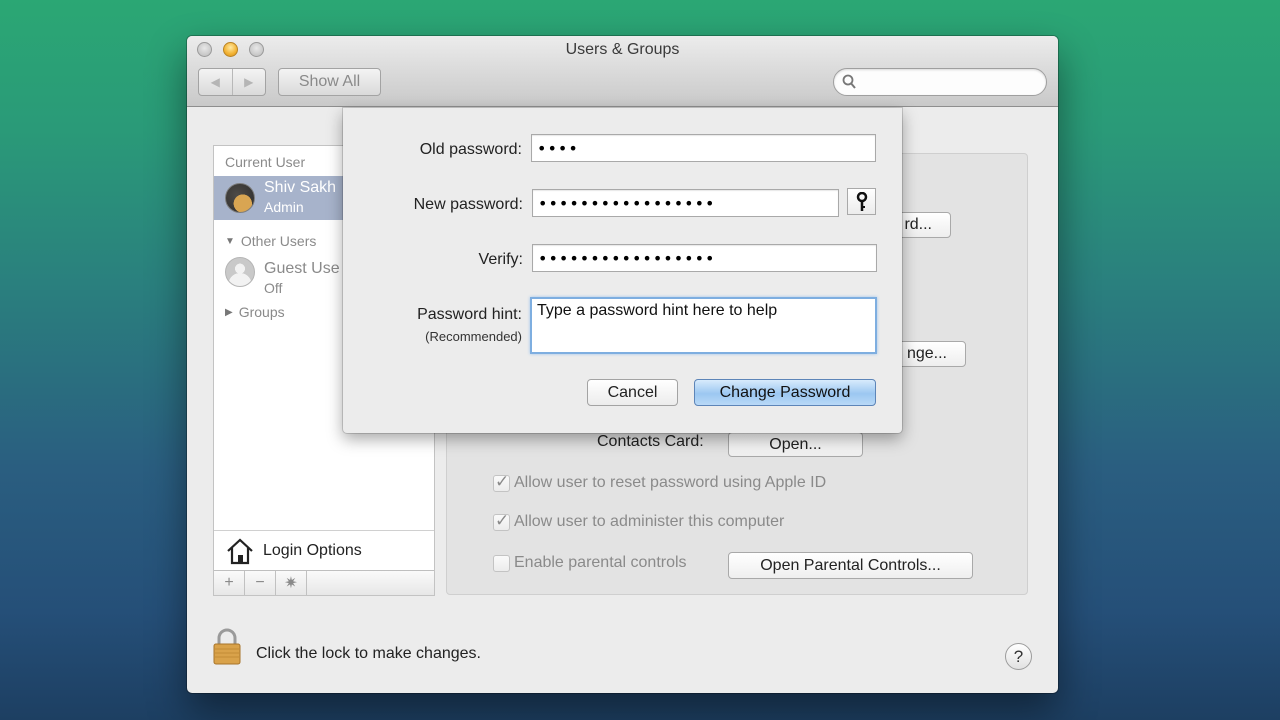  What do you see at coordinates (300, 187) in the screenshot?
I see `user-name: Shiv Sakh` at bounding box center [300, 187].